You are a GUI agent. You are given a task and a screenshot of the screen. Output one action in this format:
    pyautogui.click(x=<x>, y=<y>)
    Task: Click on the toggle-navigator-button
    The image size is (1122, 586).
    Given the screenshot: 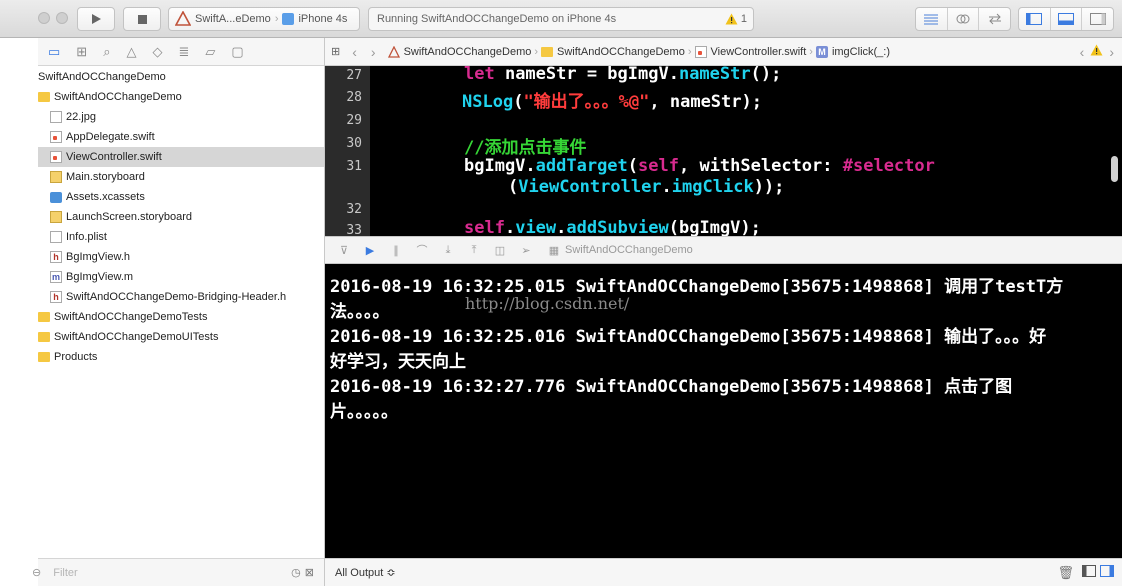 What is the action you would take?
    pyautogui.click(x=1035, y=19)
    